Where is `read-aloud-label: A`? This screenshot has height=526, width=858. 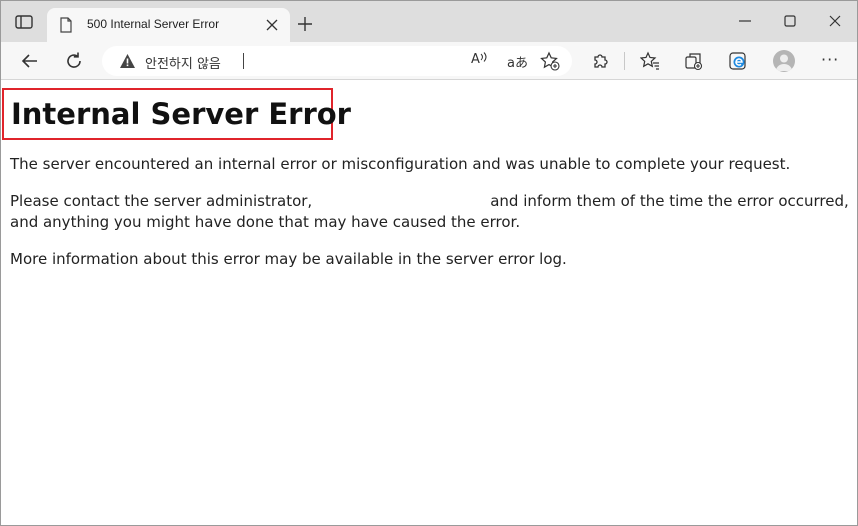
read-aloud-label: A is located at coordinates (475, 59).